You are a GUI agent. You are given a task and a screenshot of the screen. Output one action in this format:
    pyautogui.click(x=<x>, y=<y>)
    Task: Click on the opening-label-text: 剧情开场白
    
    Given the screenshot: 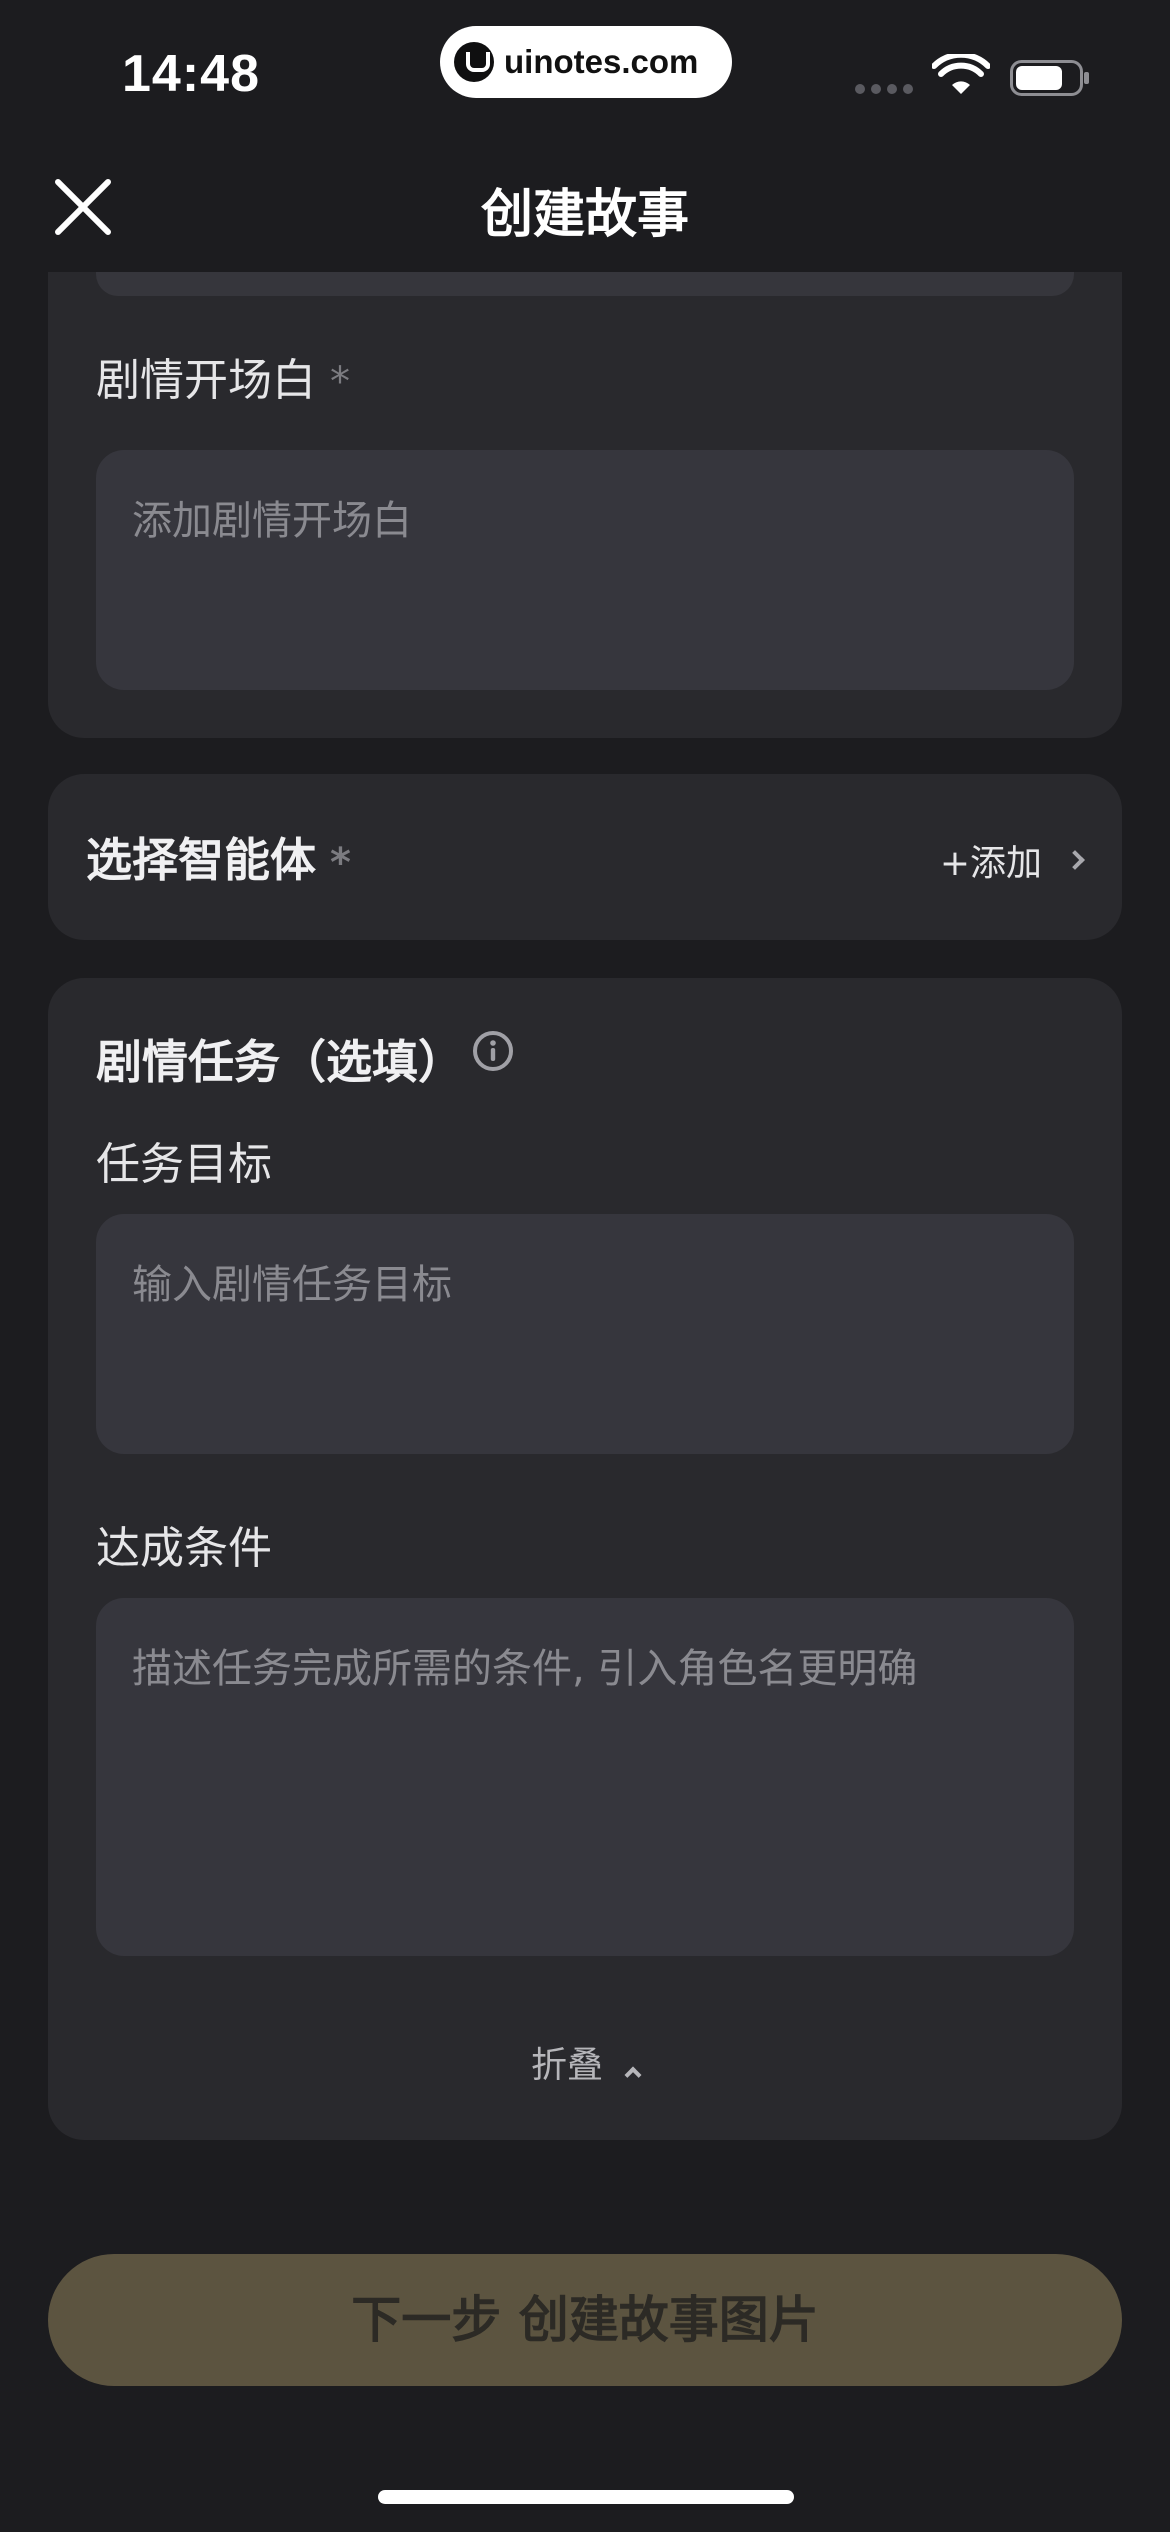 What is the action you would take?
    pyautogui.click(x=206, y=380)
    